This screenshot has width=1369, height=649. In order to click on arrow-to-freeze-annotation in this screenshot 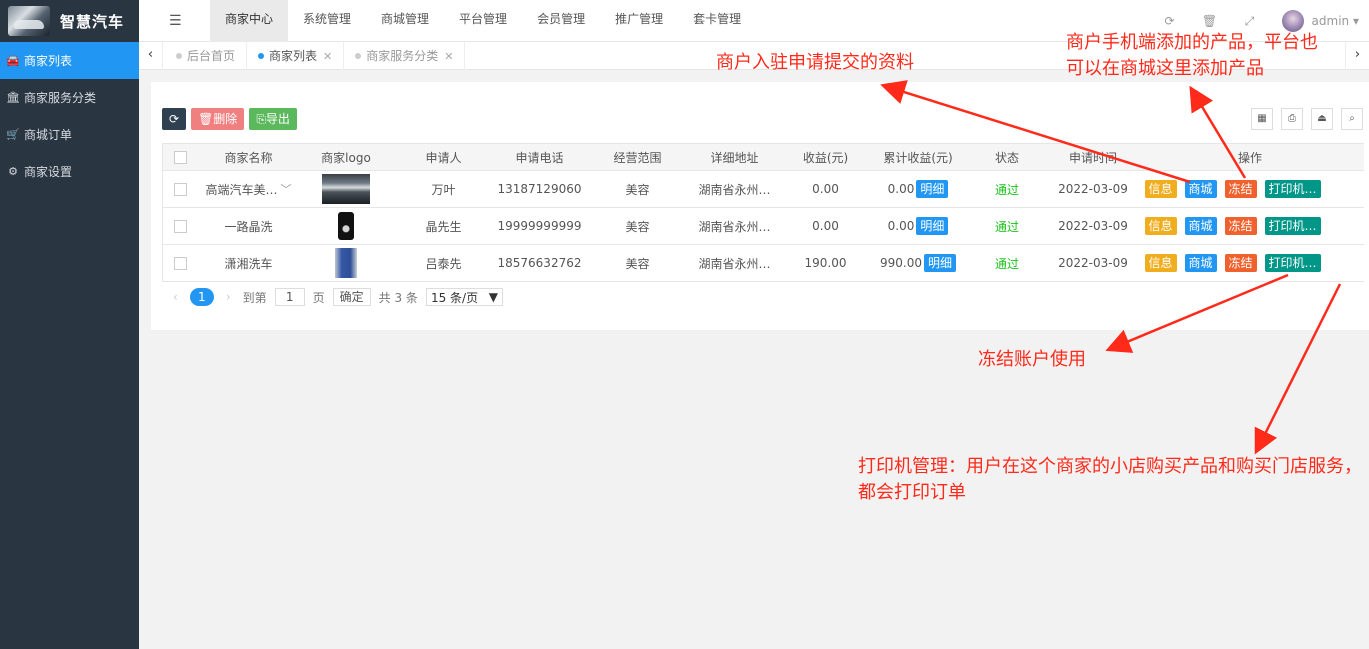, I will do `click(1197, 313)`.